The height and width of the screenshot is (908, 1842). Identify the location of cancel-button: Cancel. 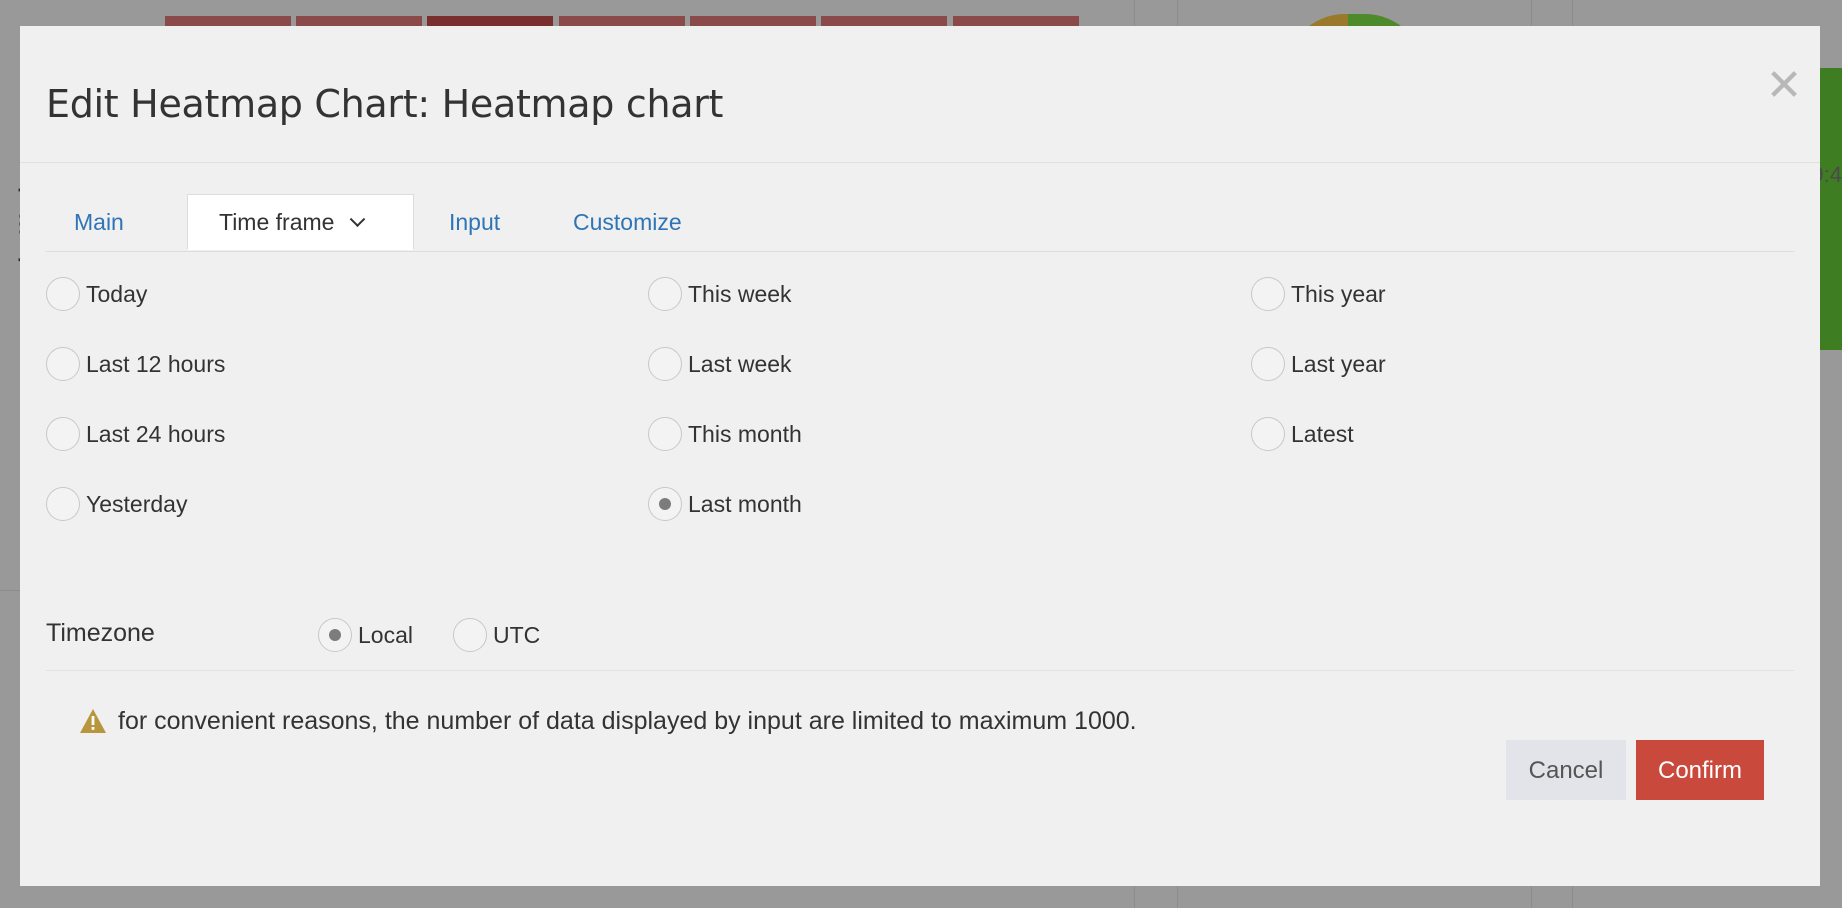
(1566, 770).